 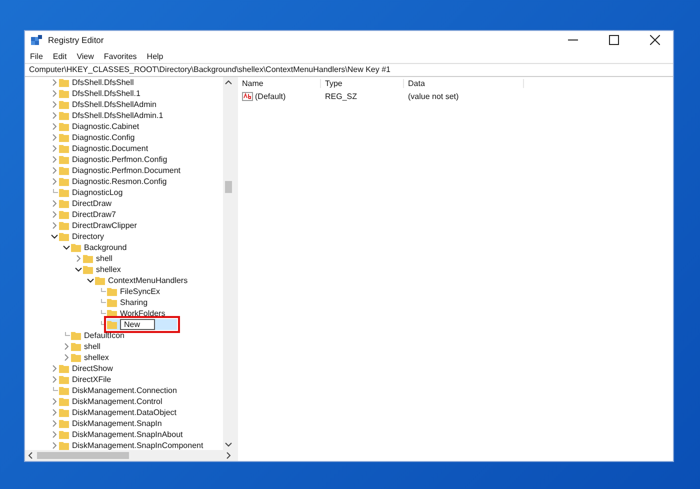 I want to click on tree-item: Diagnostic.Cabinet, so click(x=106, y=126).